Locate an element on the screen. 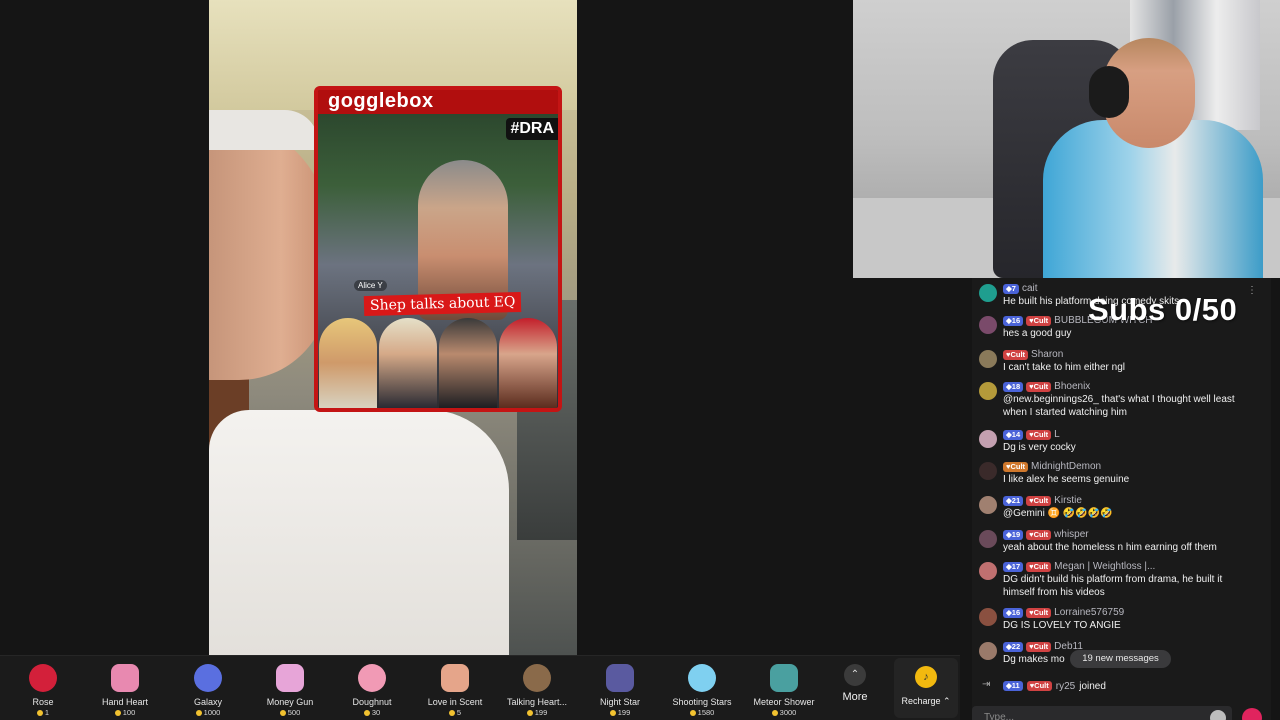  like-heart-button is located at coordinates (1252, 714).